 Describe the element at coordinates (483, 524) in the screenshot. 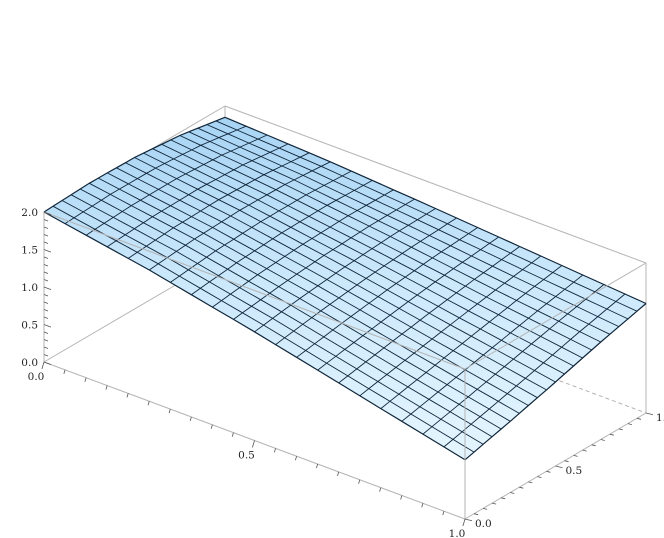

I see `y-tick-label: 0.0` at that location.